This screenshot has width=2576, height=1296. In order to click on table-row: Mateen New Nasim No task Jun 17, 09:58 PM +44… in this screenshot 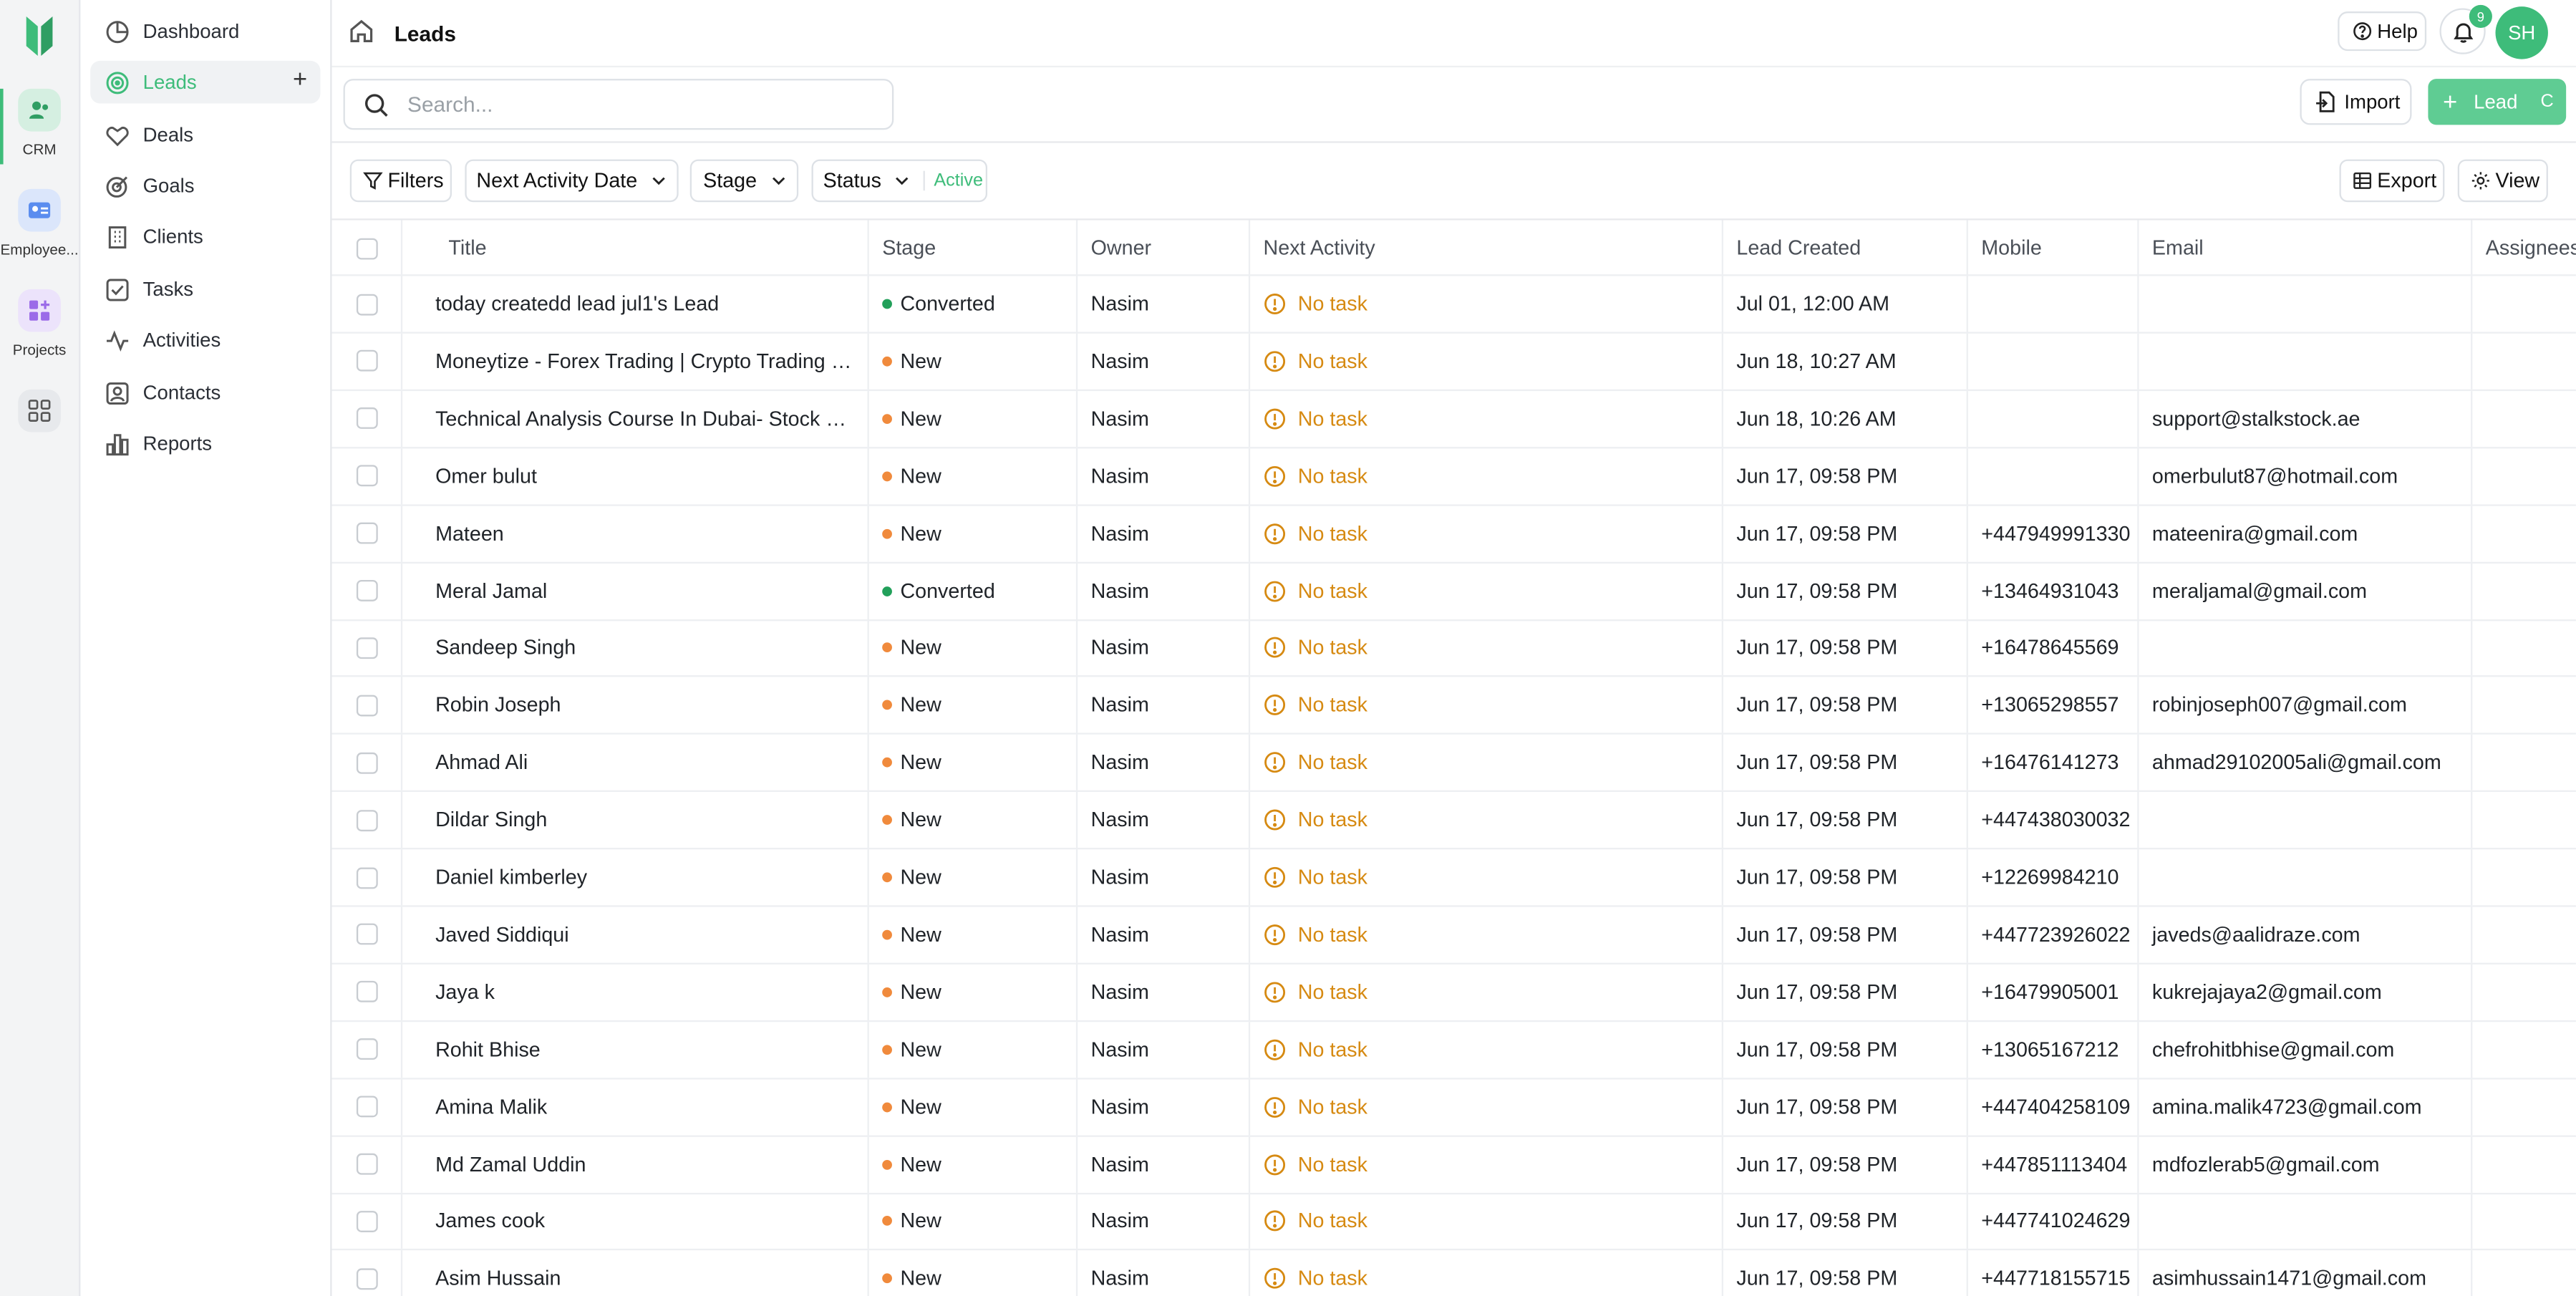, I will do `click(1454, 534)`.